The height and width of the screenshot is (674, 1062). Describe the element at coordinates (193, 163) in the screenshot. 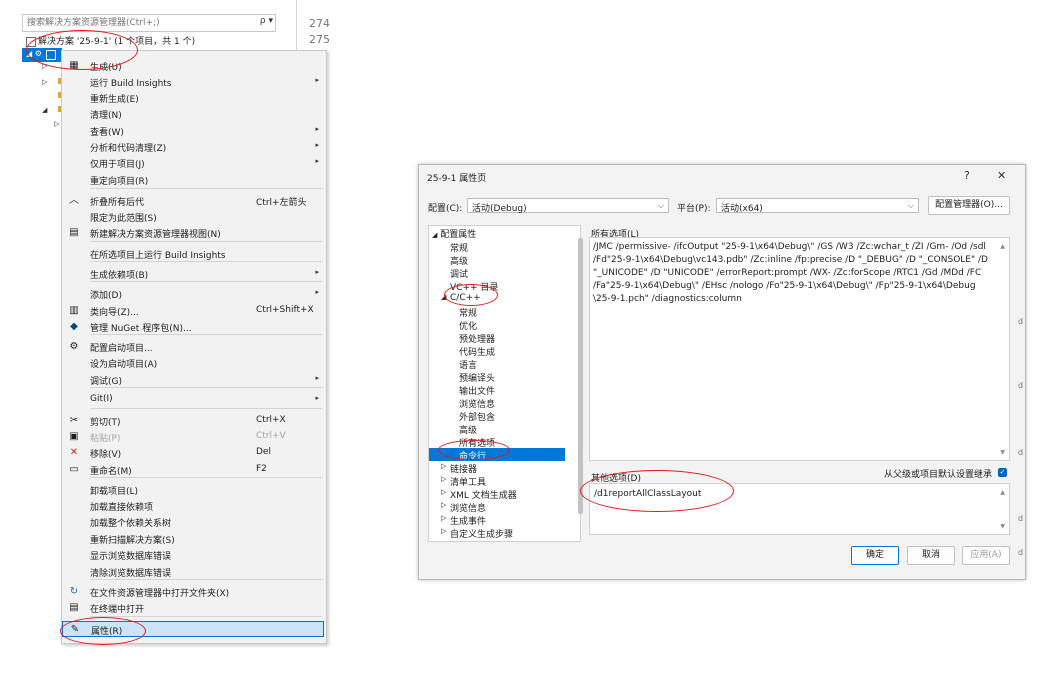

I see `menu-item: 仅用于项目(J) ▸` at that location.